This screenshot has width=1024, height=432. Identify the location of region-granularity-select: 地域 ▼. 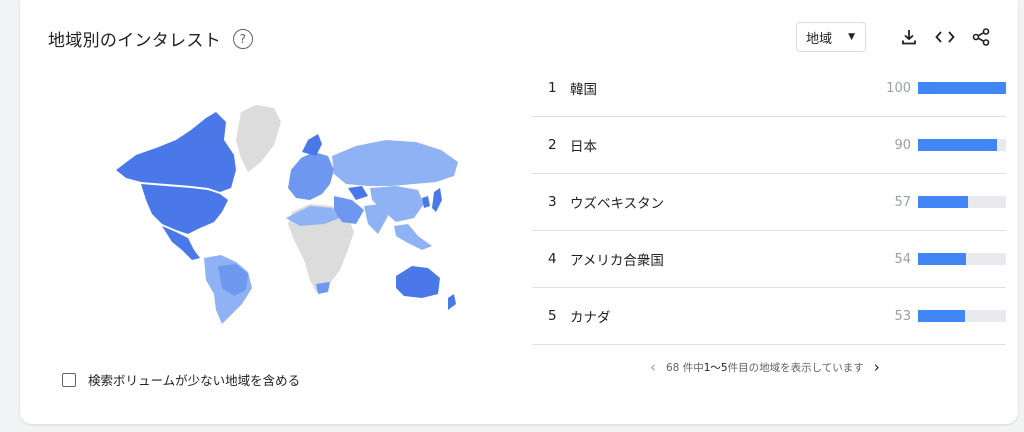
(831, 37).